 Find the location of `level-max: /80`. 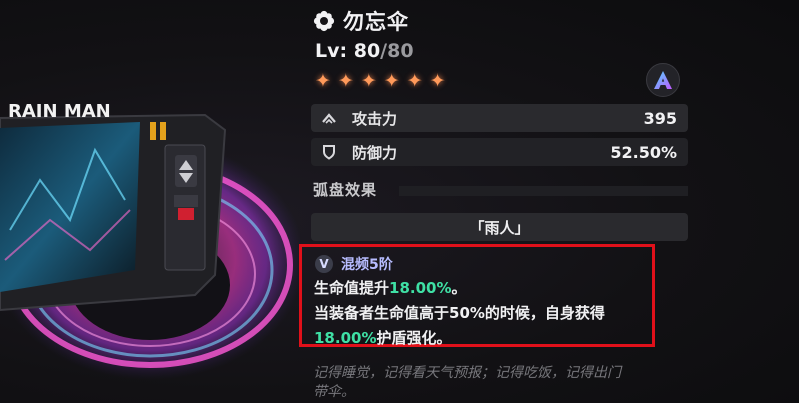

level-max: /80 is located at coordinates (397, 51).